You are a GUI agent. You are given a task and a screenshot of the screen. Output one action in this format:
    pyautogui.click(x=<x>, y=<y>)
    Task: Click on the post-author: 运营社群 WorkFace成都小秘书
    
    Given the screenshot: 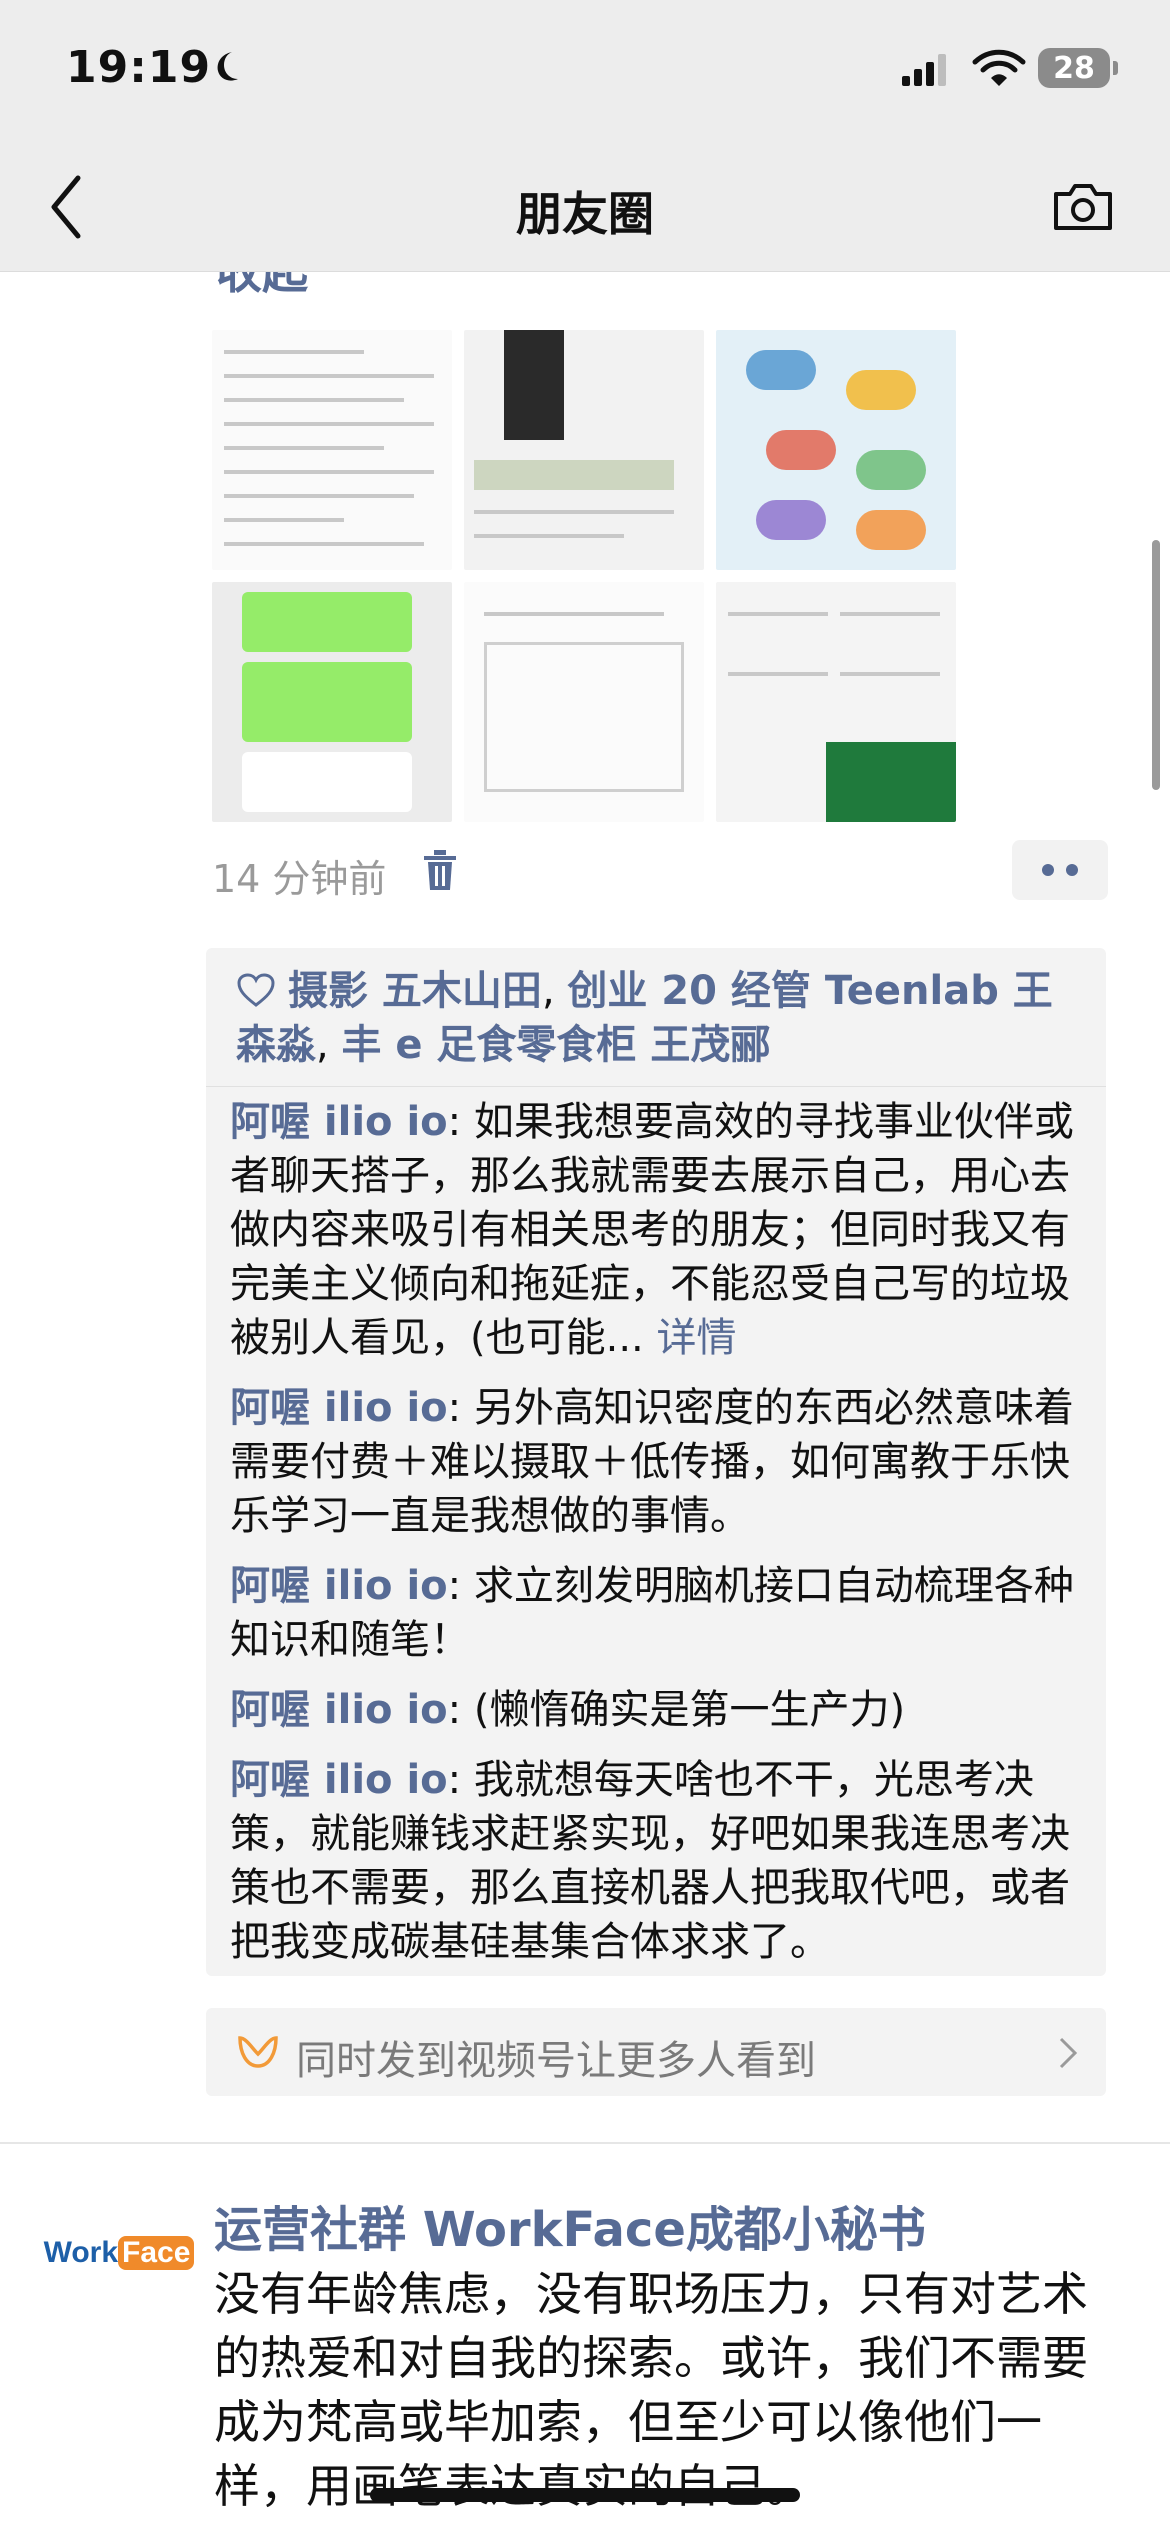 What is the action you would take?
    pyautogui.click(x=570, y=2225)
    